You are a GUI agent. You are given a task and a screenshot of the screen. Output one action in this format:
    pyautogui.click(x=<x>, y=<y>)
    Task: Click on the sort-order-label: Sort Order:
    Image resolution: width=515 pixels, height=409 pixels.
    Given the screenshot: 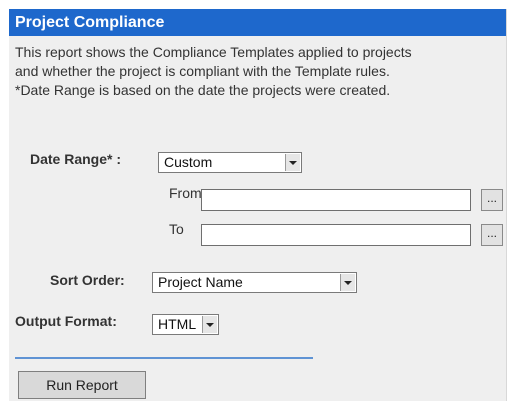 What is the action you would take?
    pyautogui.click(x=87, y=280)
    